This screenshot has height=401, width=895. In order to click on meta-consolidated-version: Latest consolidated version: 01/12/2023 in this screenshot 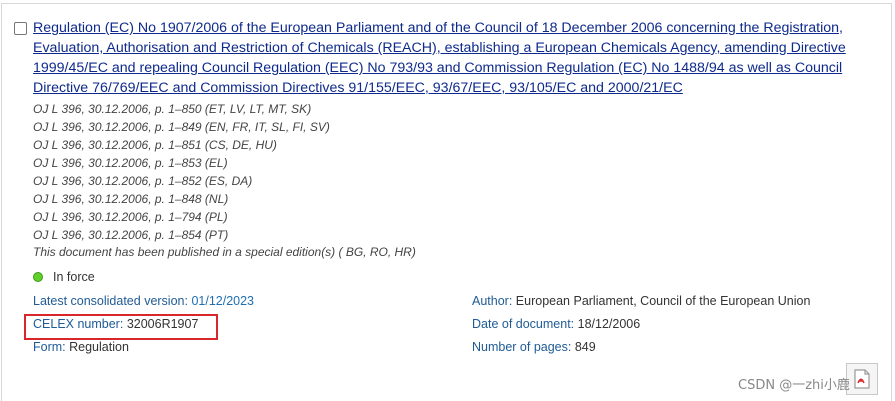, I will do `click(143, 301)`.